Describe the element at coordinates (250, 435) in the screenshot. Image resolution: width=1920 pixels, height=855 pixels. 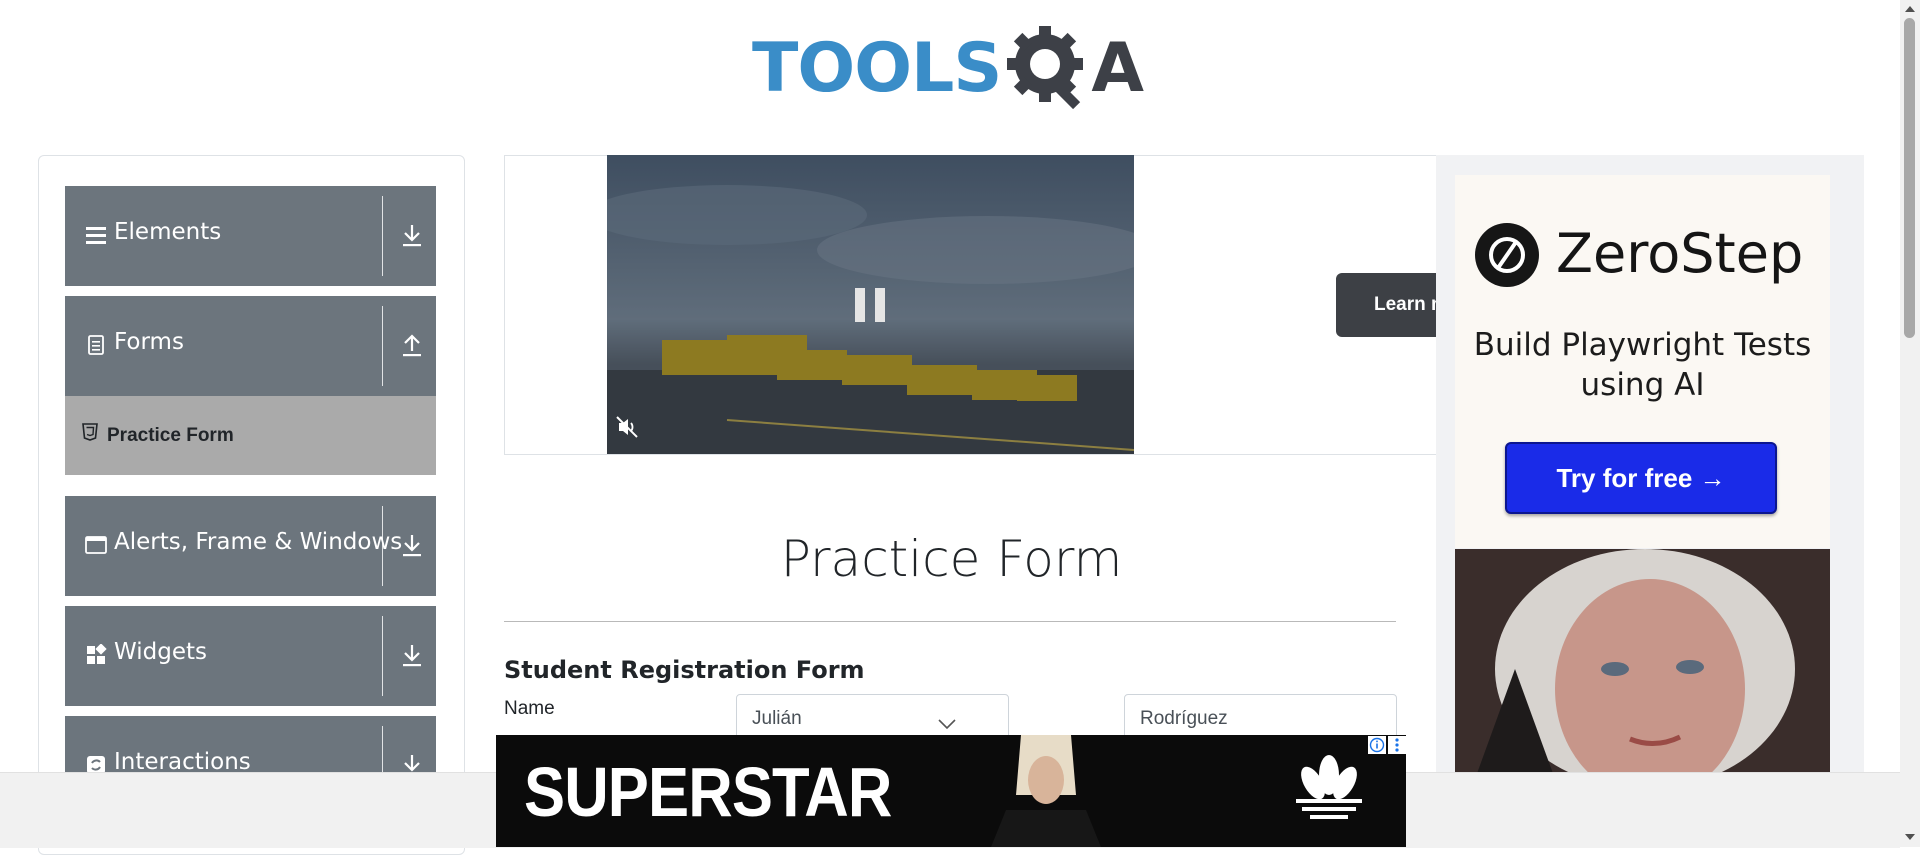
I see `sidebar-item-practice-form: Practice Form` at that location.